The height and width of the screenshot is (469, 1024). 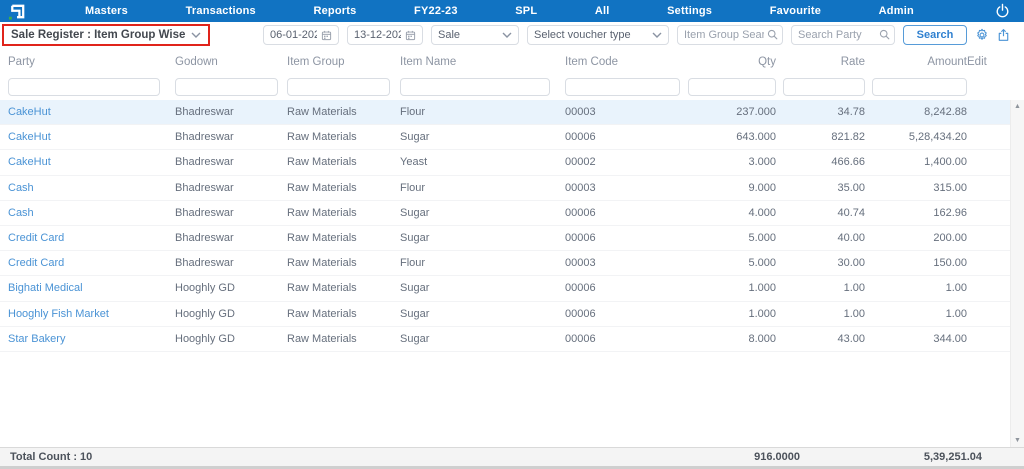 What do you see at coordinates (622, 87) in the screenshot?
I see `filter-item-code-input` at bounding box center [622, 87].